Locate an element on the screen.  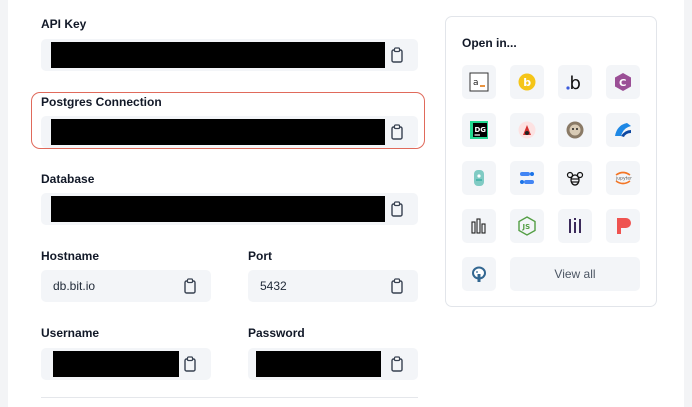
nodejs-icon: JS is located at coordinates (527, 226).